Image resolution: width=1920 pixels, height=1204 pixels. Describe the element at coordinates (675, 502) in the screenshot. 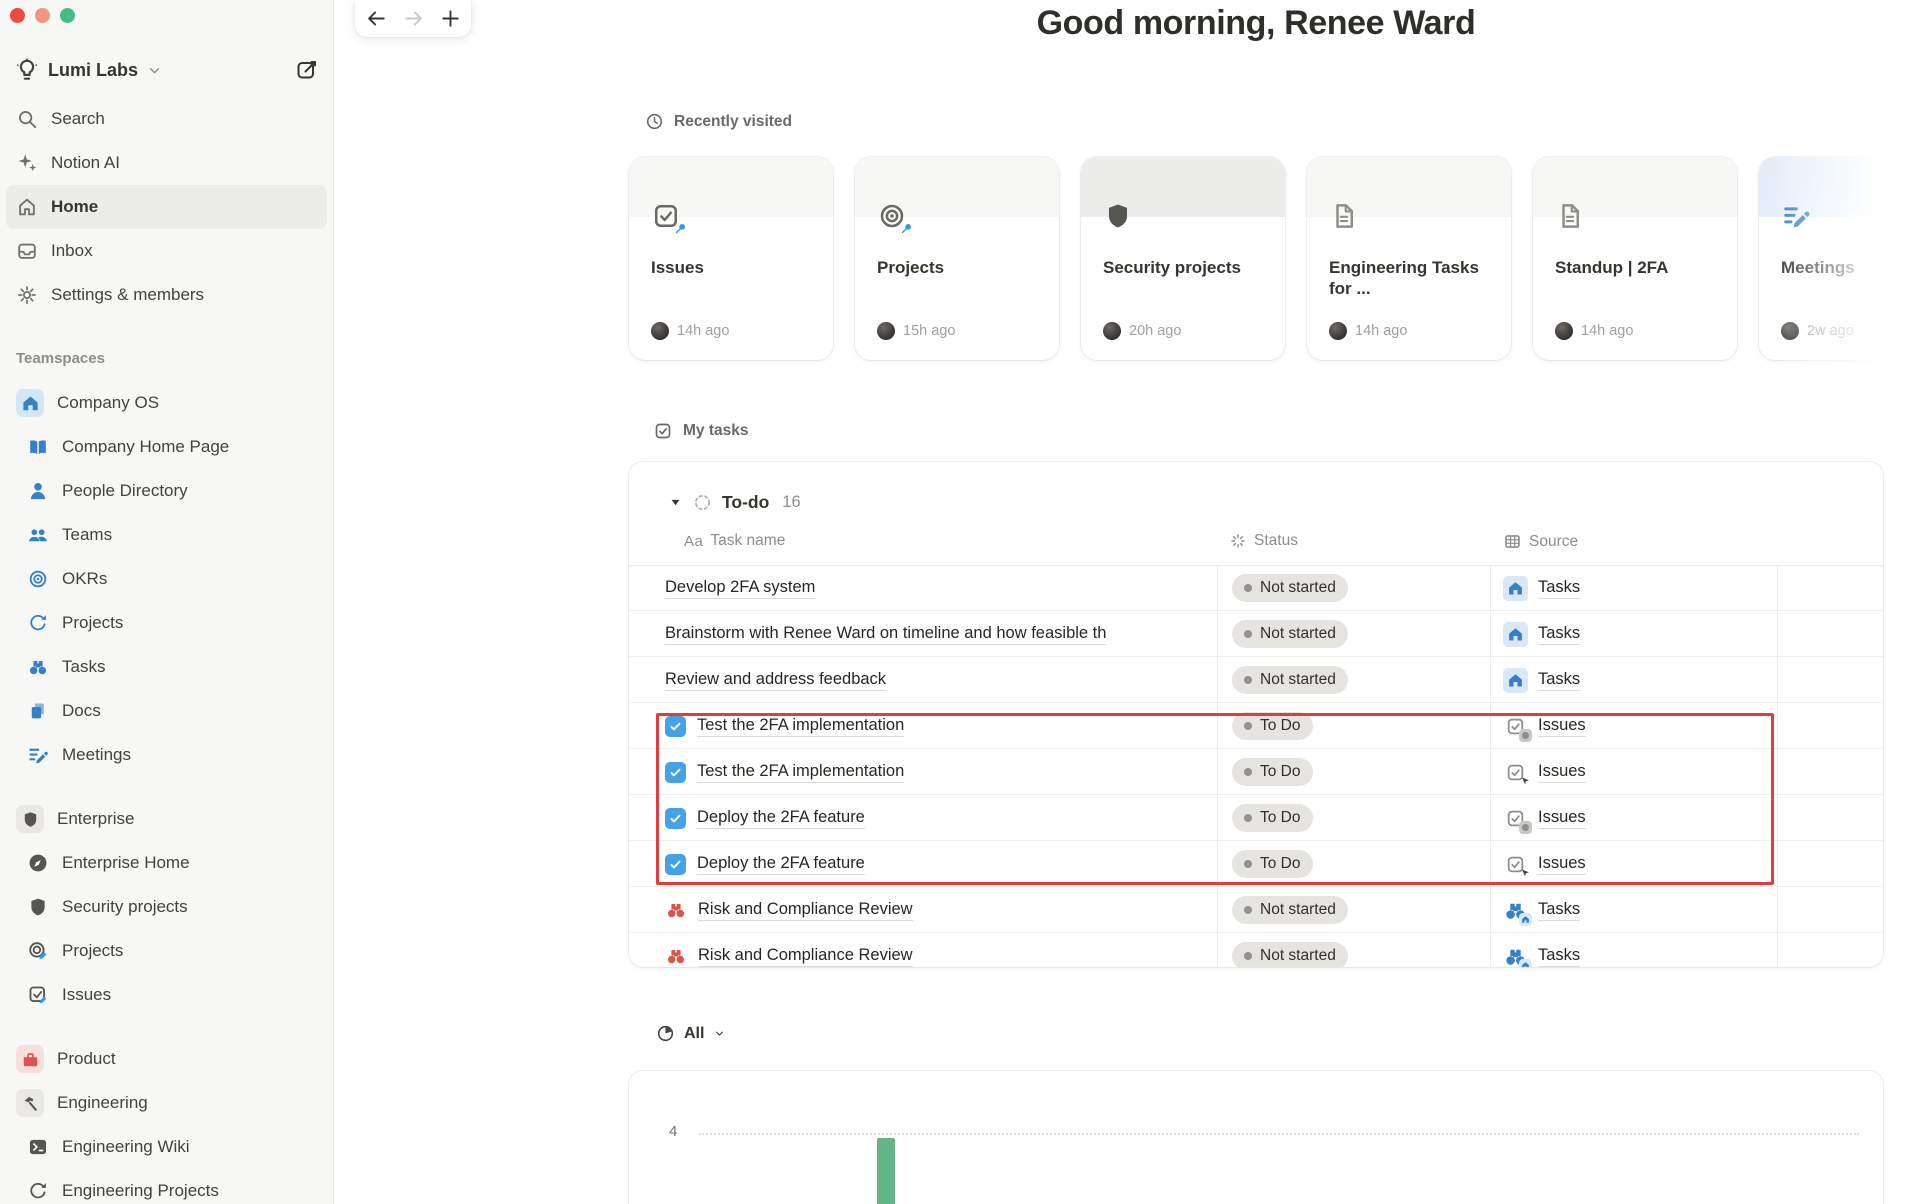

I see `triangle-down-icon` at that location.